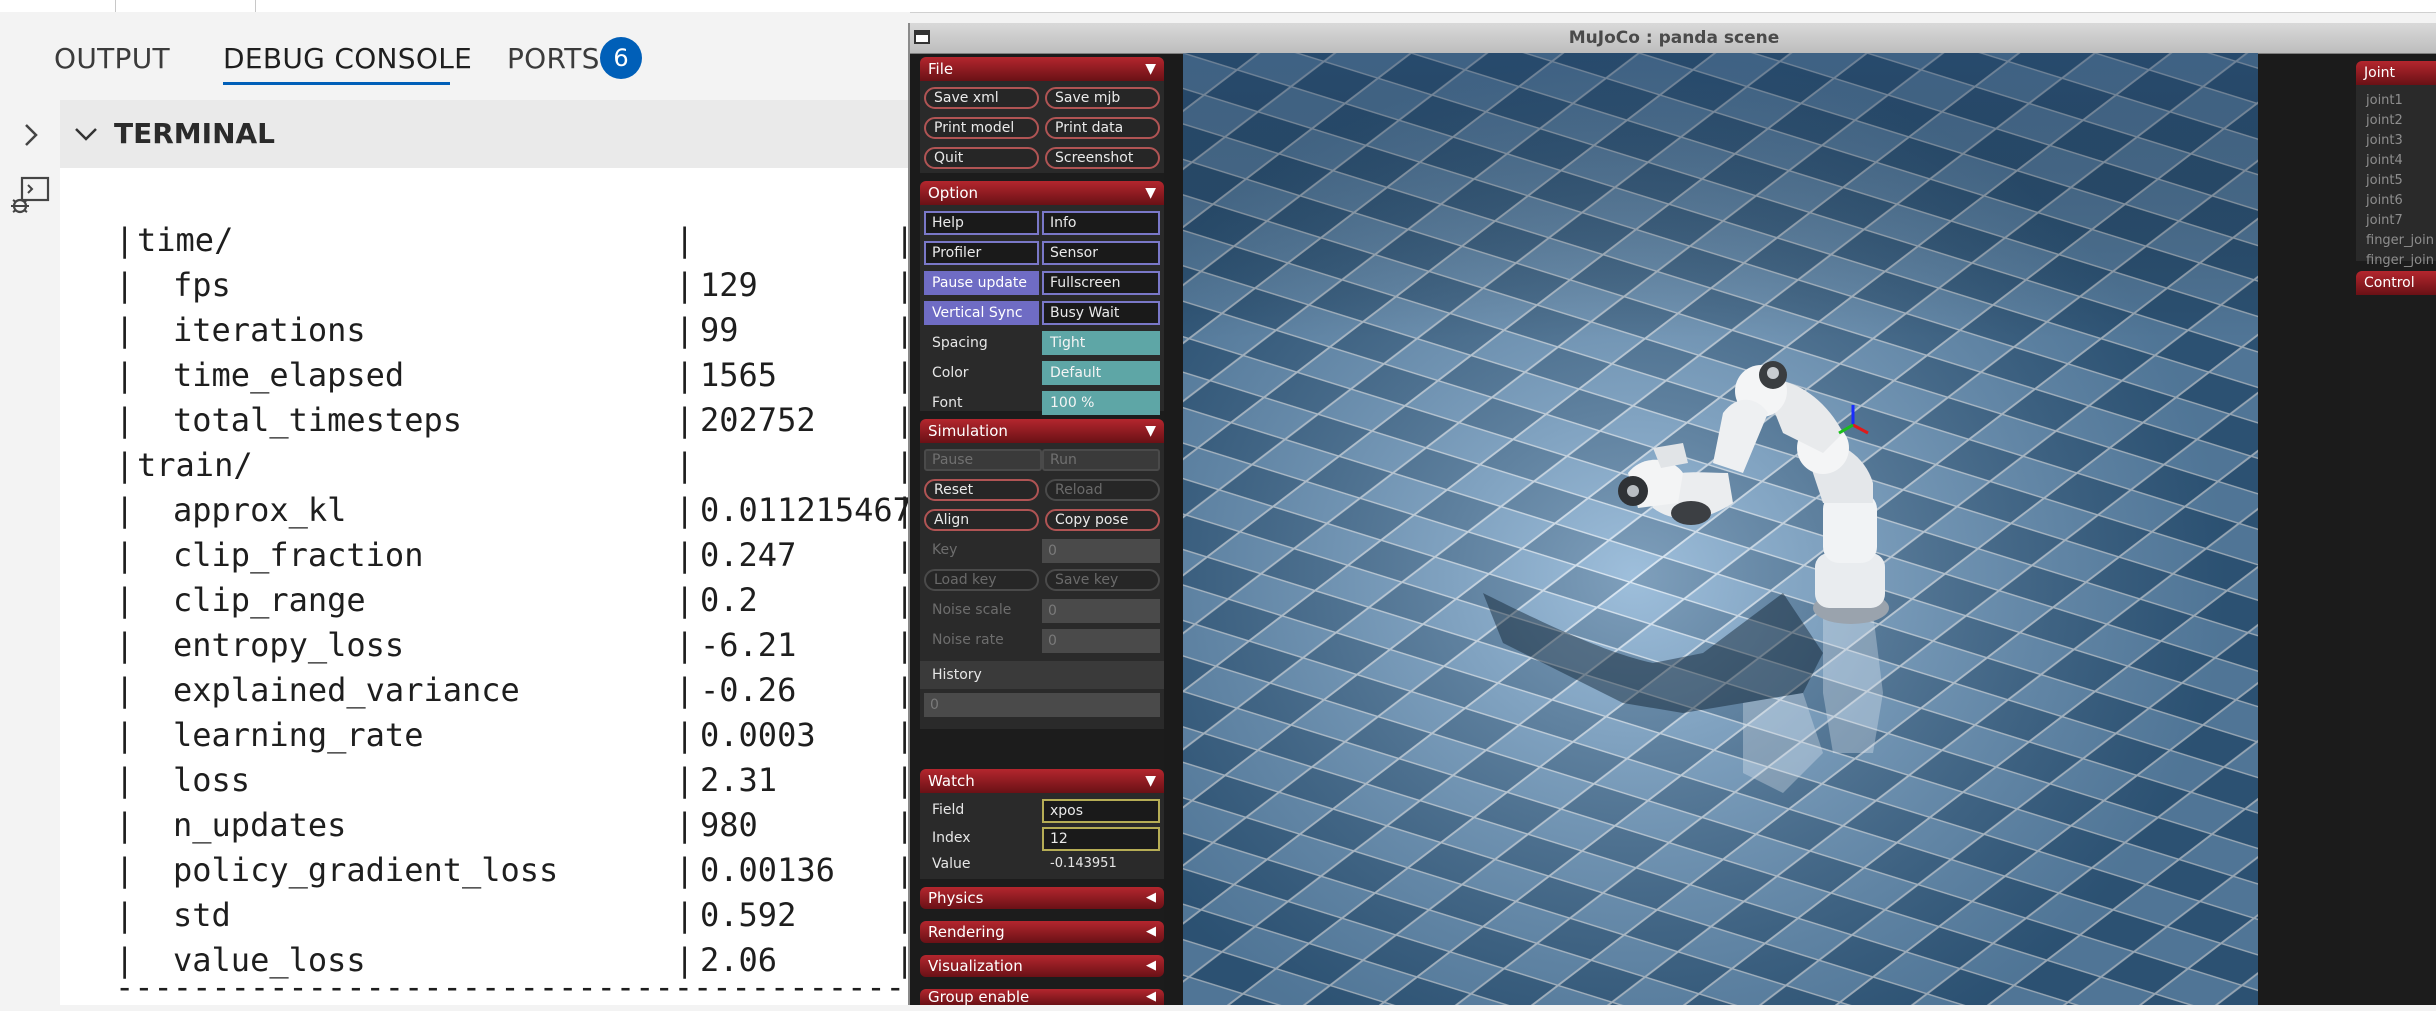 This screenshot has height=1011, width=2436. What do you see at coordinates (981, 98) in the screenshot?
I see `save-xml-button: Save xml` at bounding box center [981, 98].